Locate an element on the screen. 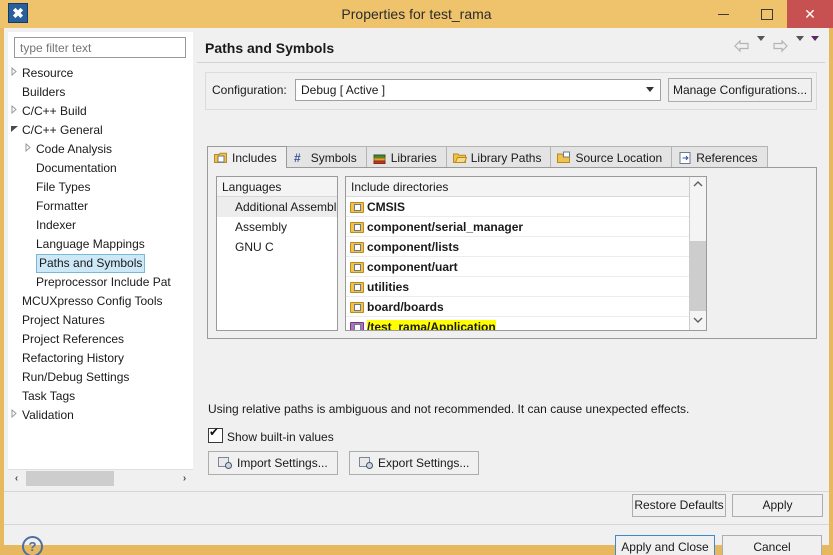  include-folder-icon is located at coordinates (357, 287).